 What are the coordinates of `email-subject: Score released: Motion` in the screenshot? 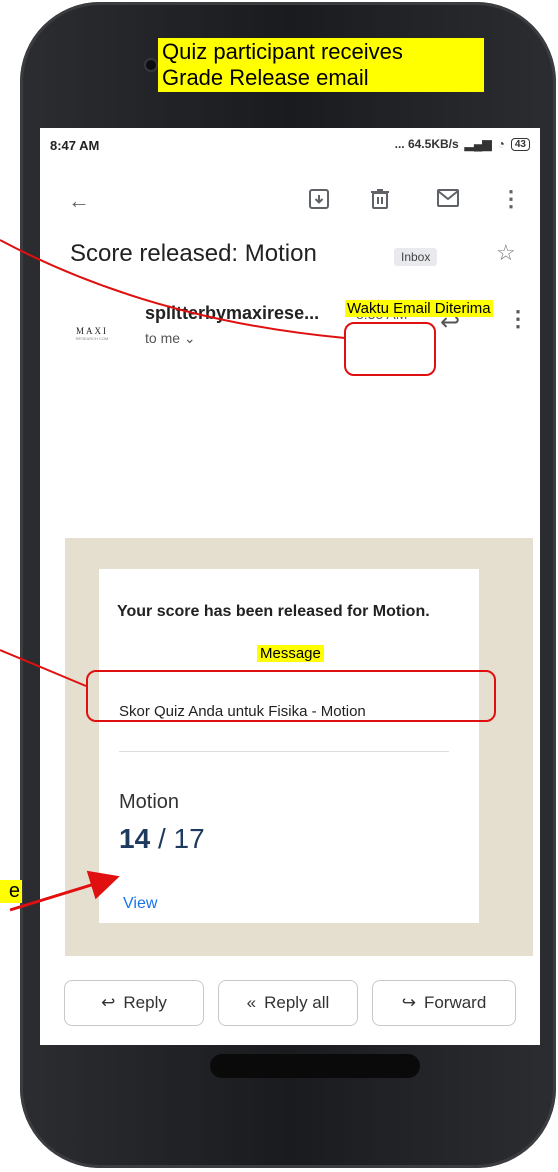 It's located at (193, 253).